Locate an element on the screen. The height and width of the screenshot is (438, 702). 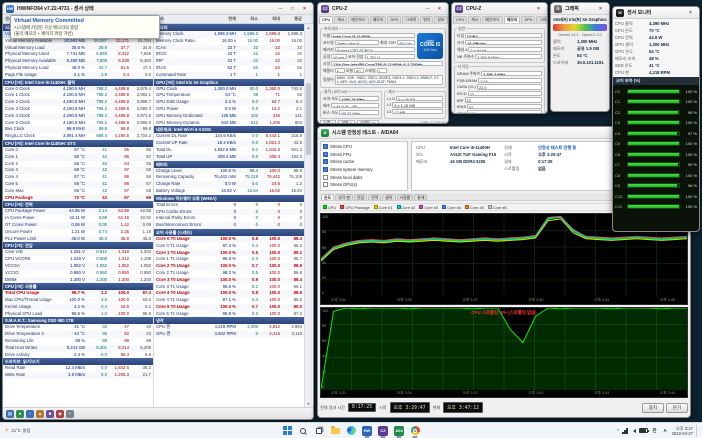
sensor-row: Drive Temperature 41 °C 33 47 40 is located at coordinates (78, 327).